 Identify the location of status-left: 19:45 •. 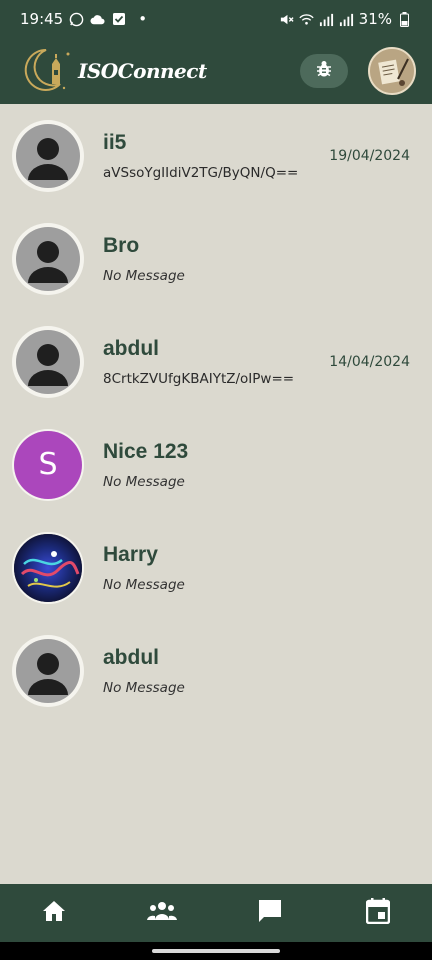
(83, 19).